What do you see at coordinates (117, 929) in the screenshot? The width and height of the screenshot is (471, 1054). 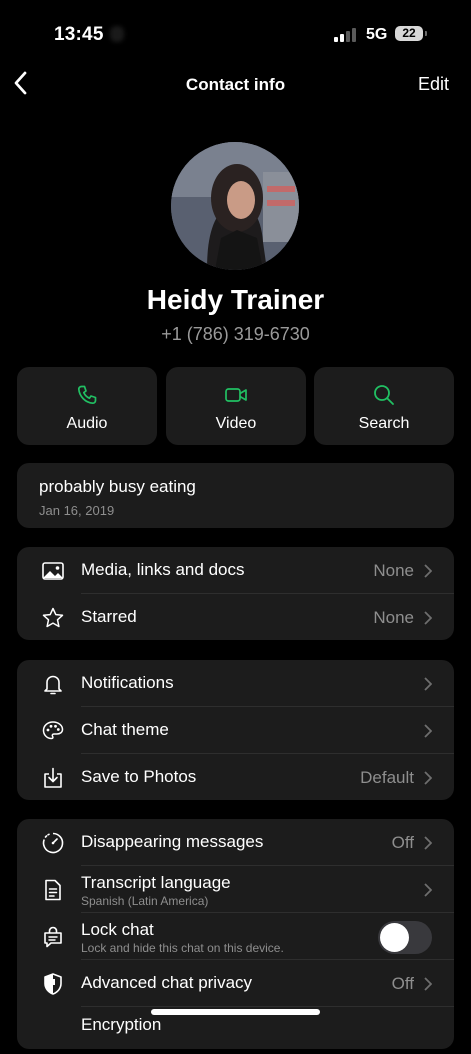 I see `row-label: Lock chat` at bounding box center [117, 929].